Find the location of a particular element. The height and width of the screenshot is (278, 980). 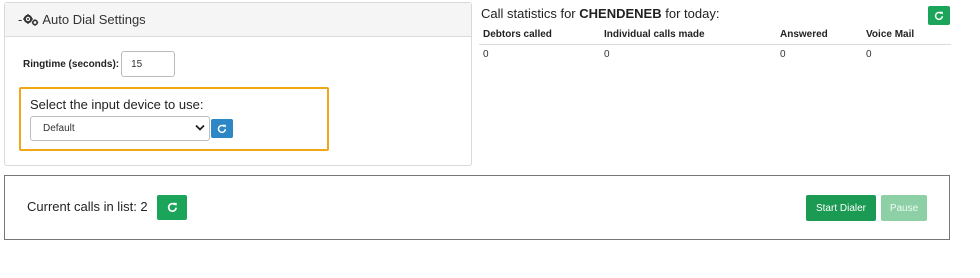

input-device-section: Select the input device to use: Default is located at coordinates (174, 119).